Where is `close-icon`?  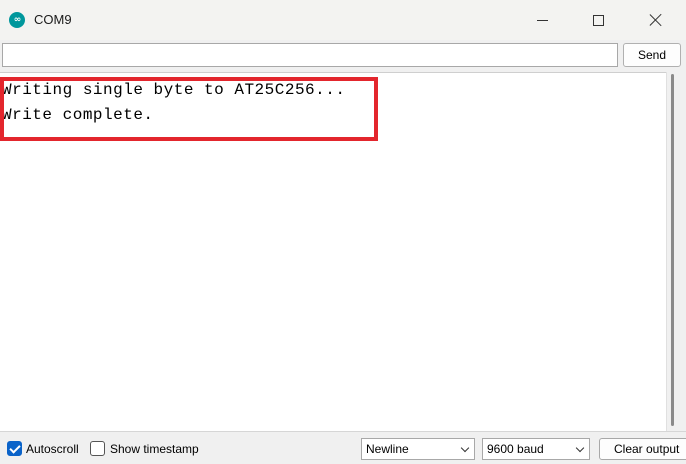
close-icon is located at coordinates (656, 20).